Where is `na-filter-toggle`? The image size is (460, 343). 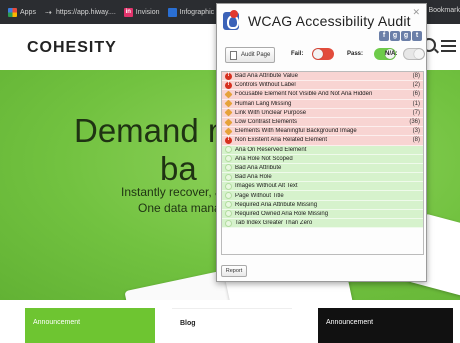 na-filter-toggle is located at coordinates (414, 54).